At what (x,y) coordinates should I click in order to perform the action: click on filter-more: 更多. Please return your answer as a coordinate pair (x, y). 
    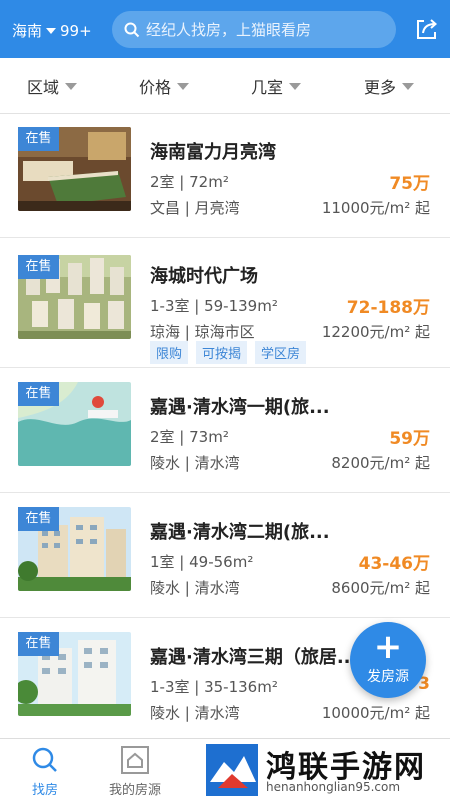
    Looking at the image, I should click on (389, 86).